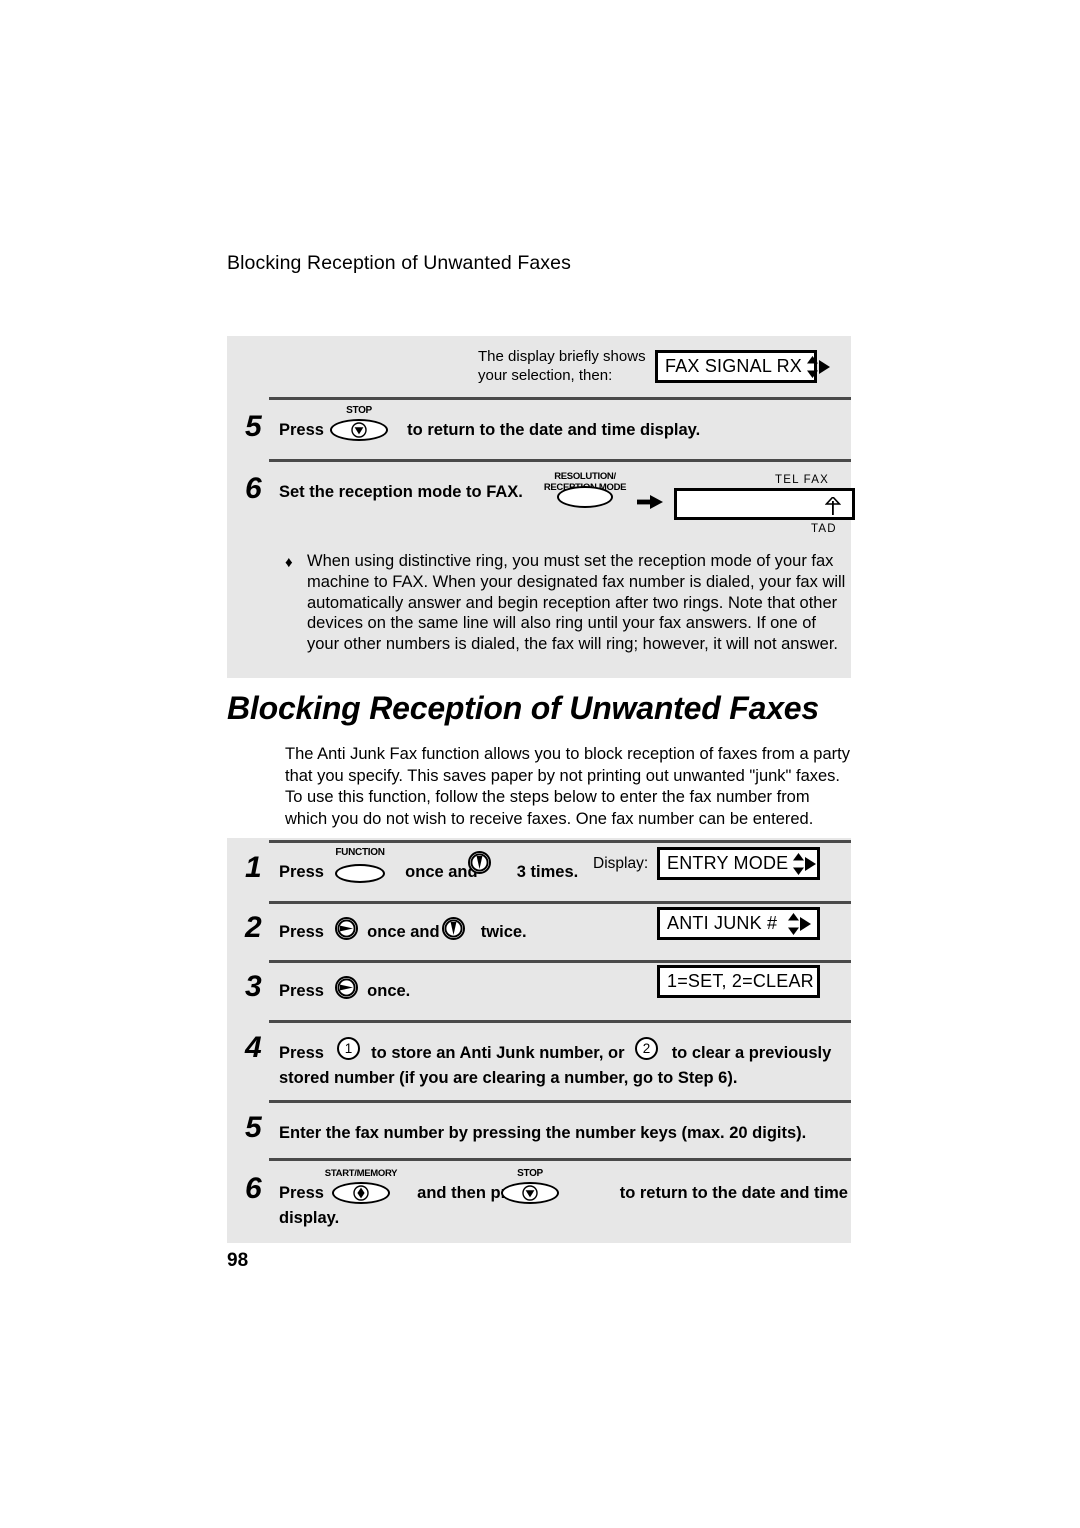 Image resolution: width=1080 pixels, height=1528 pixels. What do you see at coordinates (728, 863) in the screenshot?
I see `lcd-text: ENTRY MODE` at bounding box center [728, 863].